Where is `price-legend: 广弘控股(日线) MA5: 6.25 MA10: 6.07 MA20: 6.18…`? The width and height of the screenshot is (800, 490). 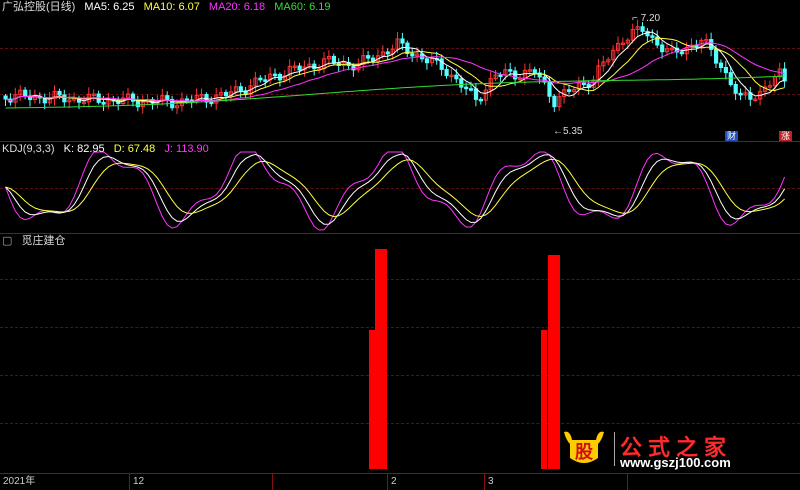
price-legend: 广弘控股(日线) MA5: 6.25 MA10: 6.07 MA20: 6.18… is located at coordinates (169, 7).